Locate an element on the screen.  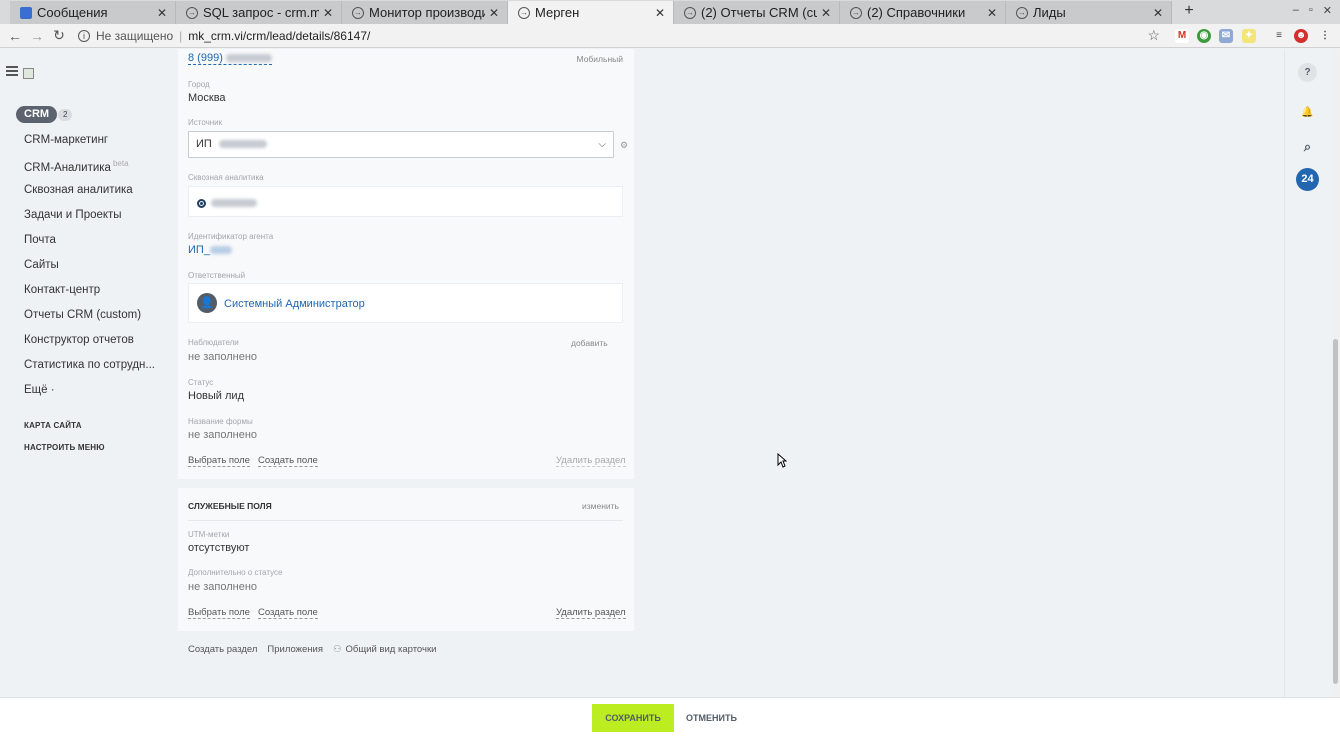
tab-title: Лиды is located at coordinates (1049, 12).